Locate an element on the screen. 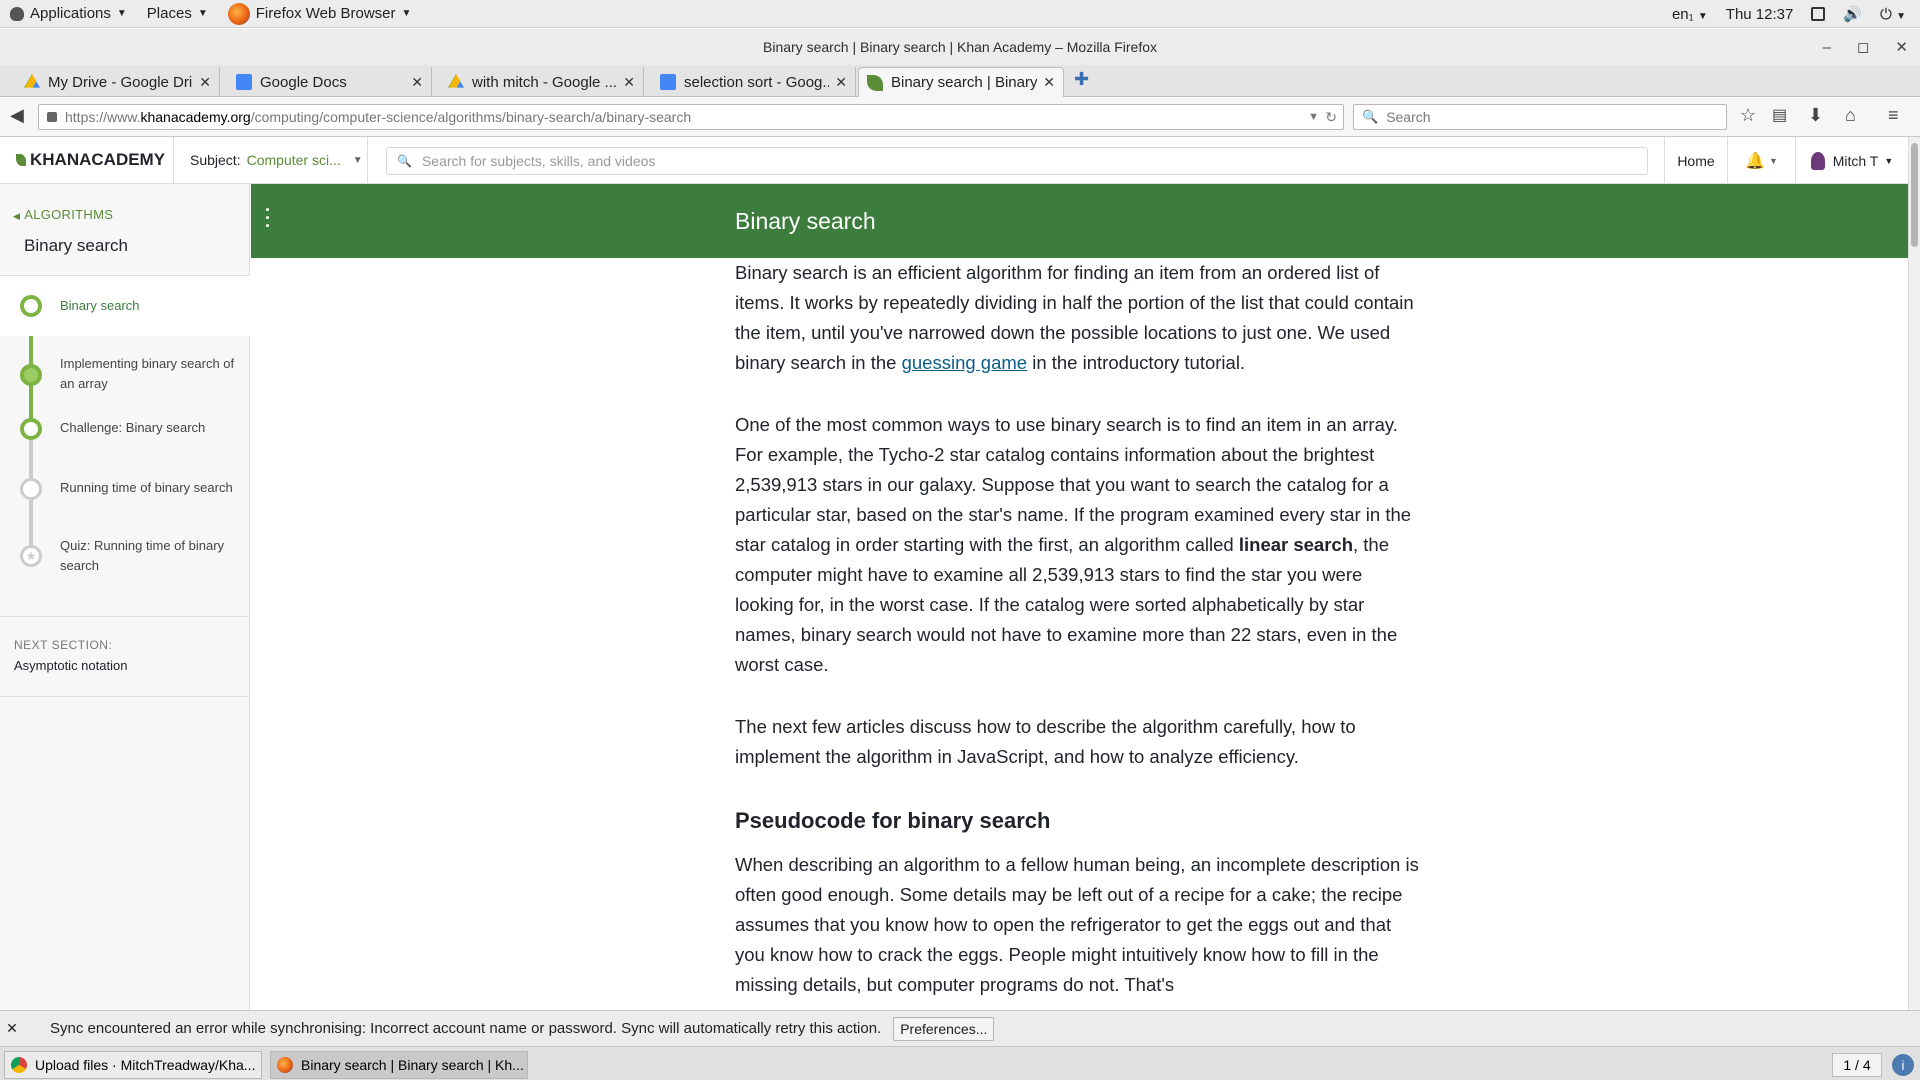  search-placeholder: Search is located at coordinates (1408, 117).